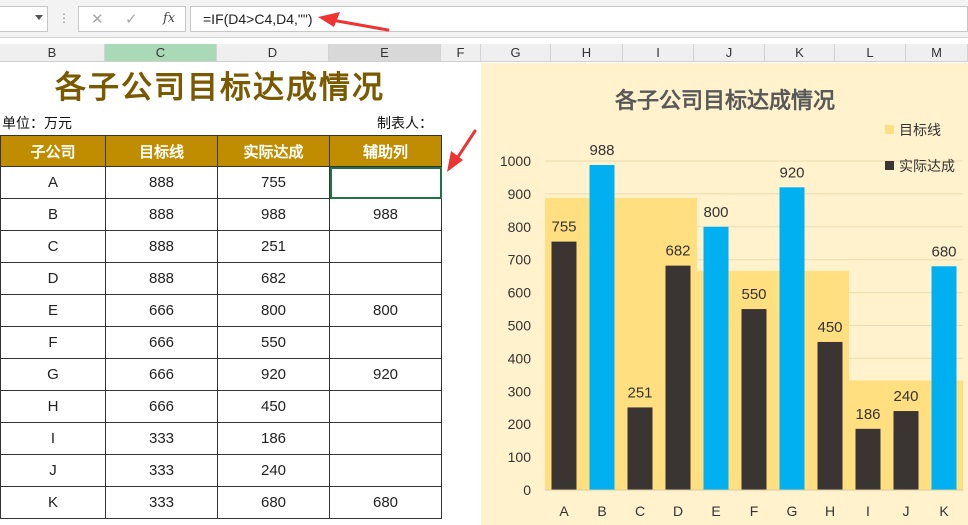 The height and width of the screenshot is (525, 968). Describe the element at coordinates (273, 374) in the screenshot. I see `cell-actual: 920` at that location.